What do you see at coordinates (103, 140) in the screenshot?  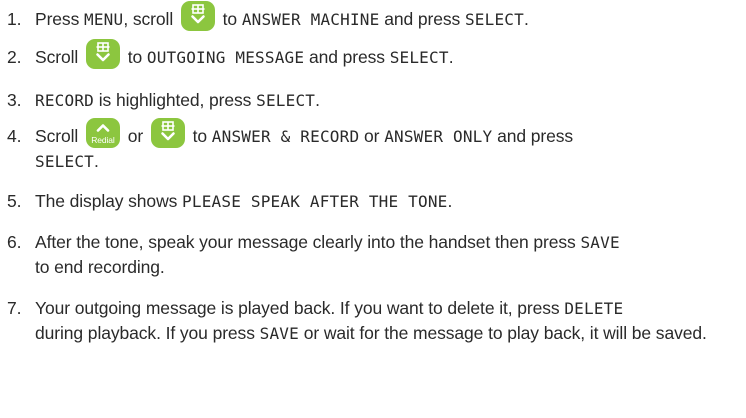 I see `redial-key-label: Redial` at bounding box center [103, 140].